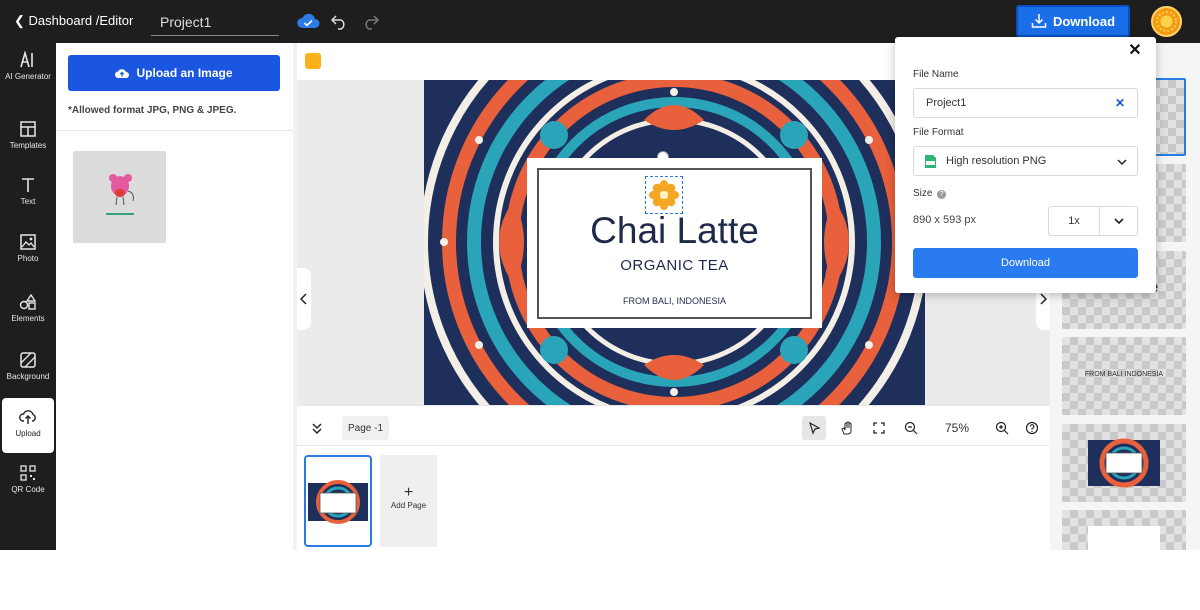 The image size is (1200, 610). Describe the element at coordinates (673, 497) in the screenshot. I see `pages-strip: + Add Page` at that location.